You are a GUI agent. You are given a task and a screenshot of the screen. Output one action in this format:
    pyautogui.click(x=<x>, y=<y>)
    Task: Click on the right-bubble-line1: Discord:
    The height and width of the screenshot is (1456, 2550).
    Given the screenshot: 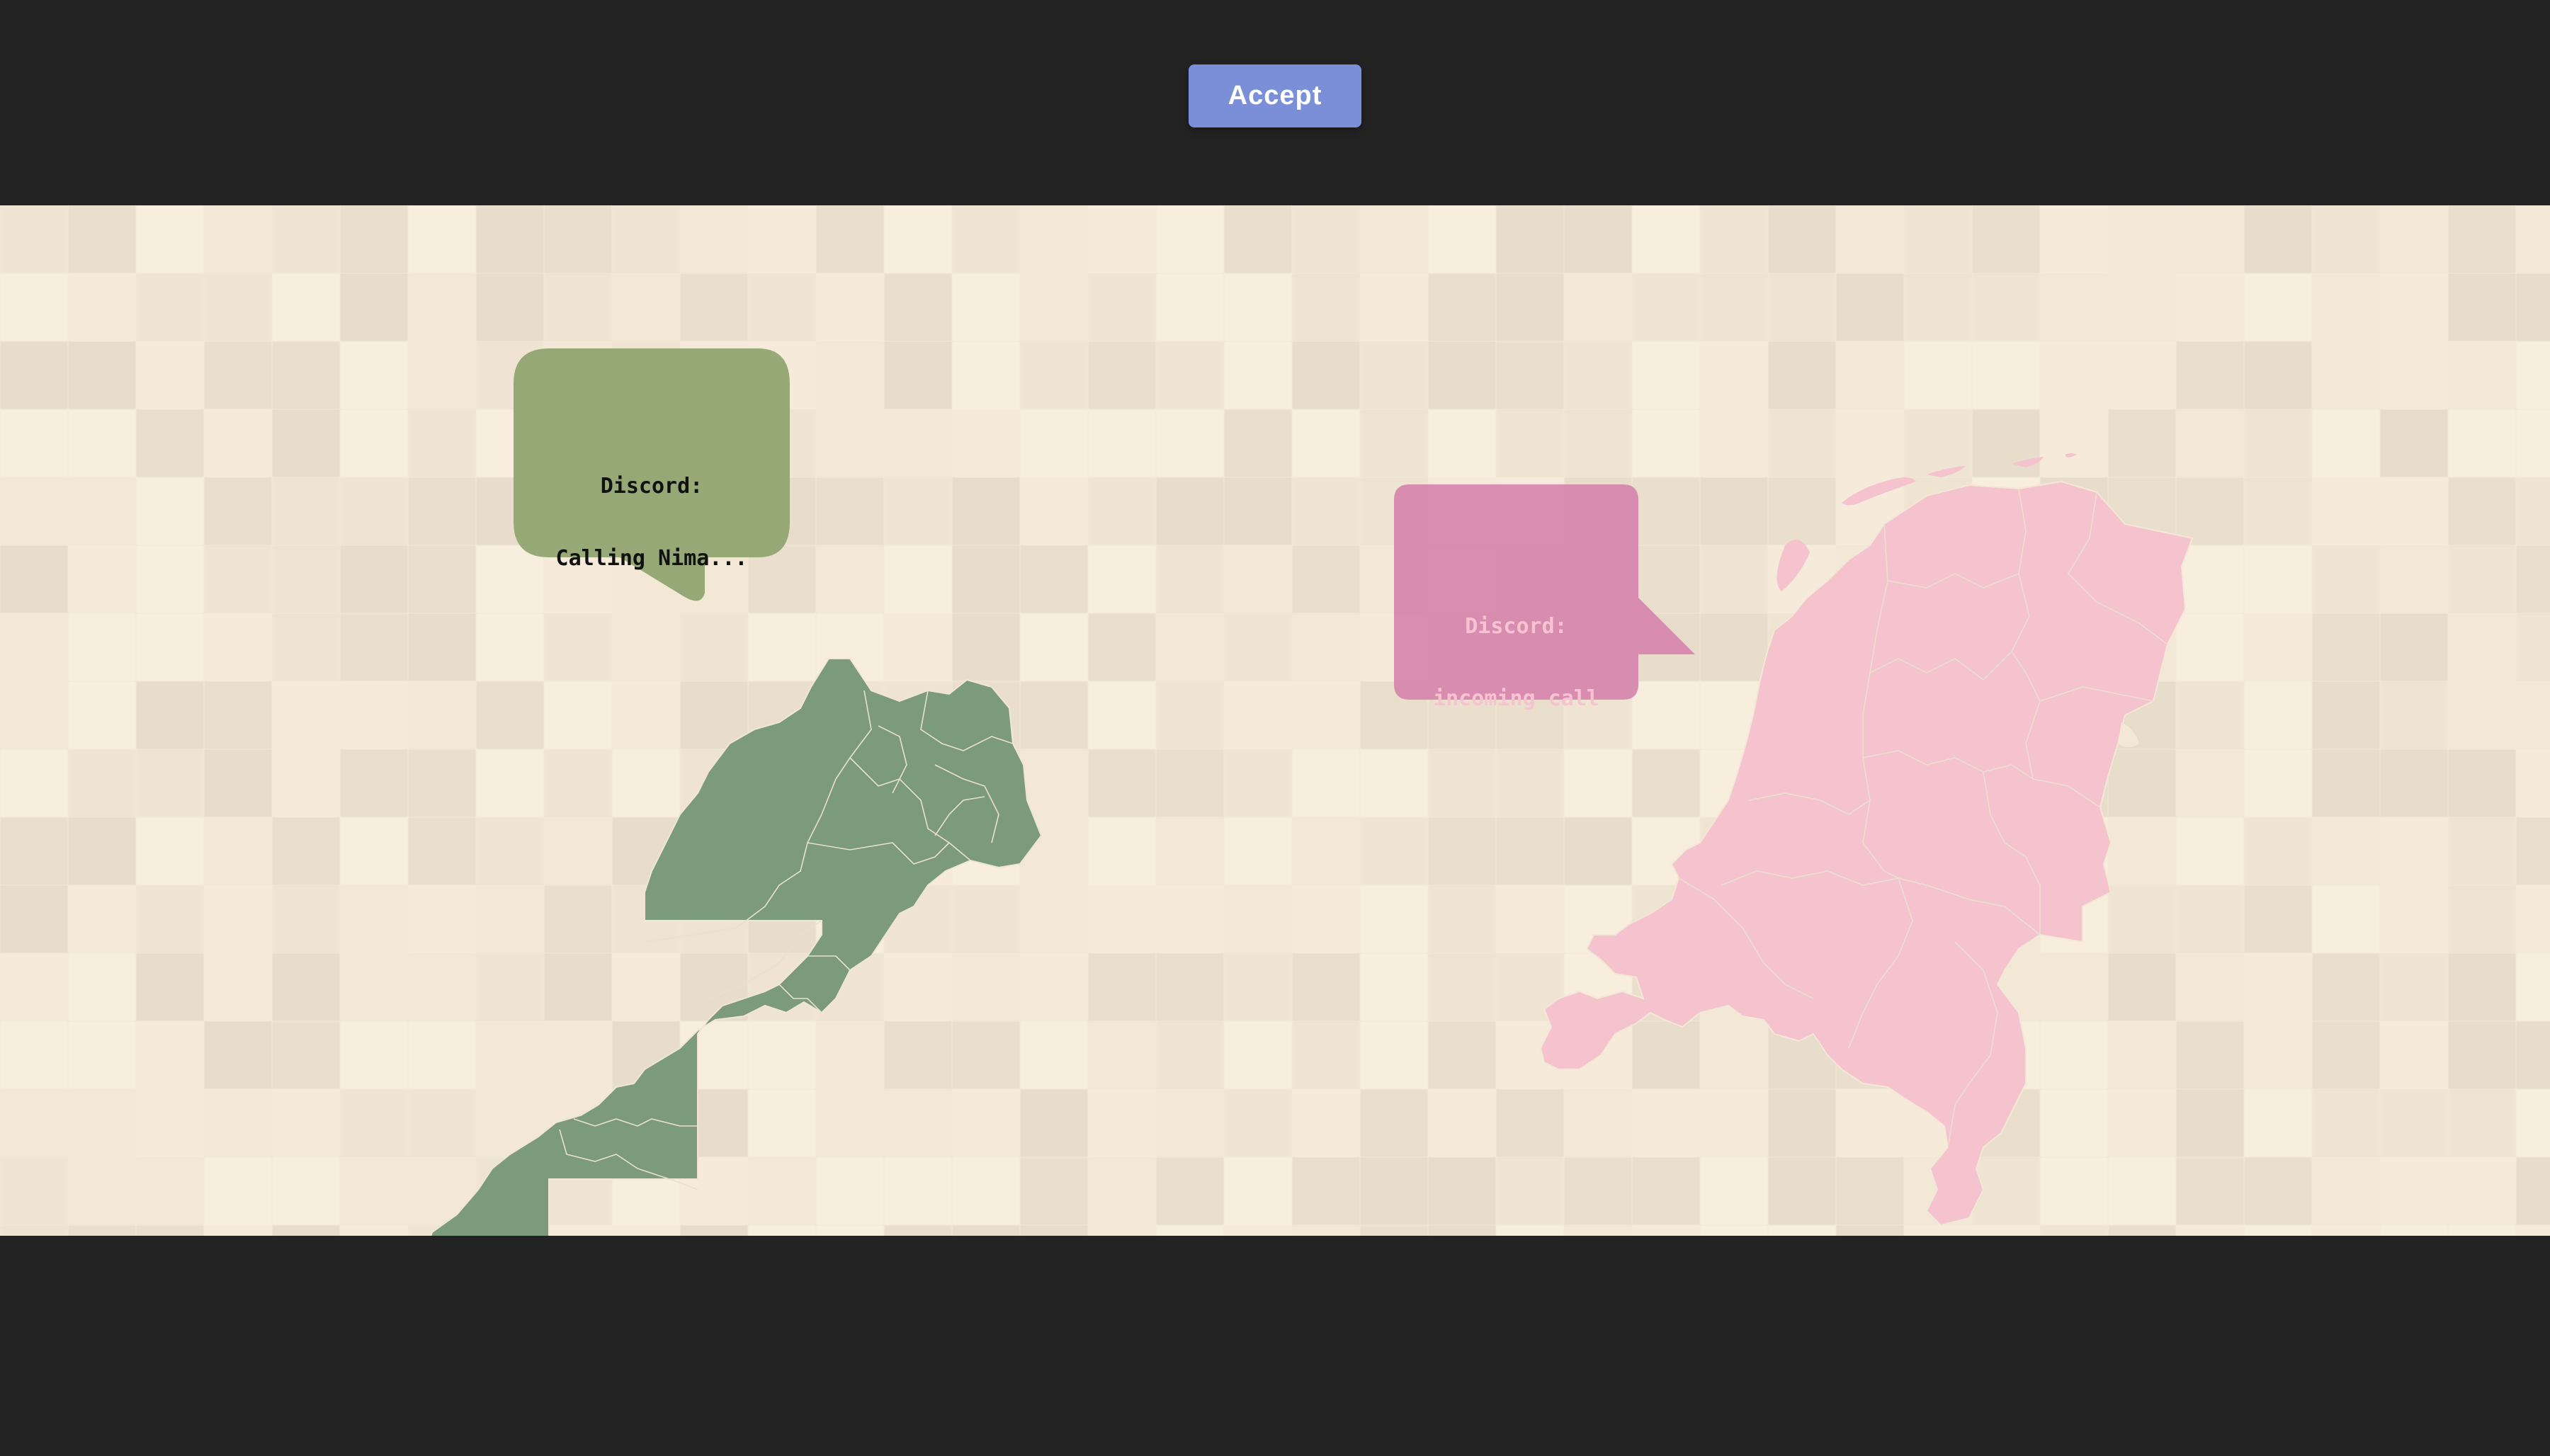 What is the action you would take?
    pyautogui.click(x=1517, y=627)
    